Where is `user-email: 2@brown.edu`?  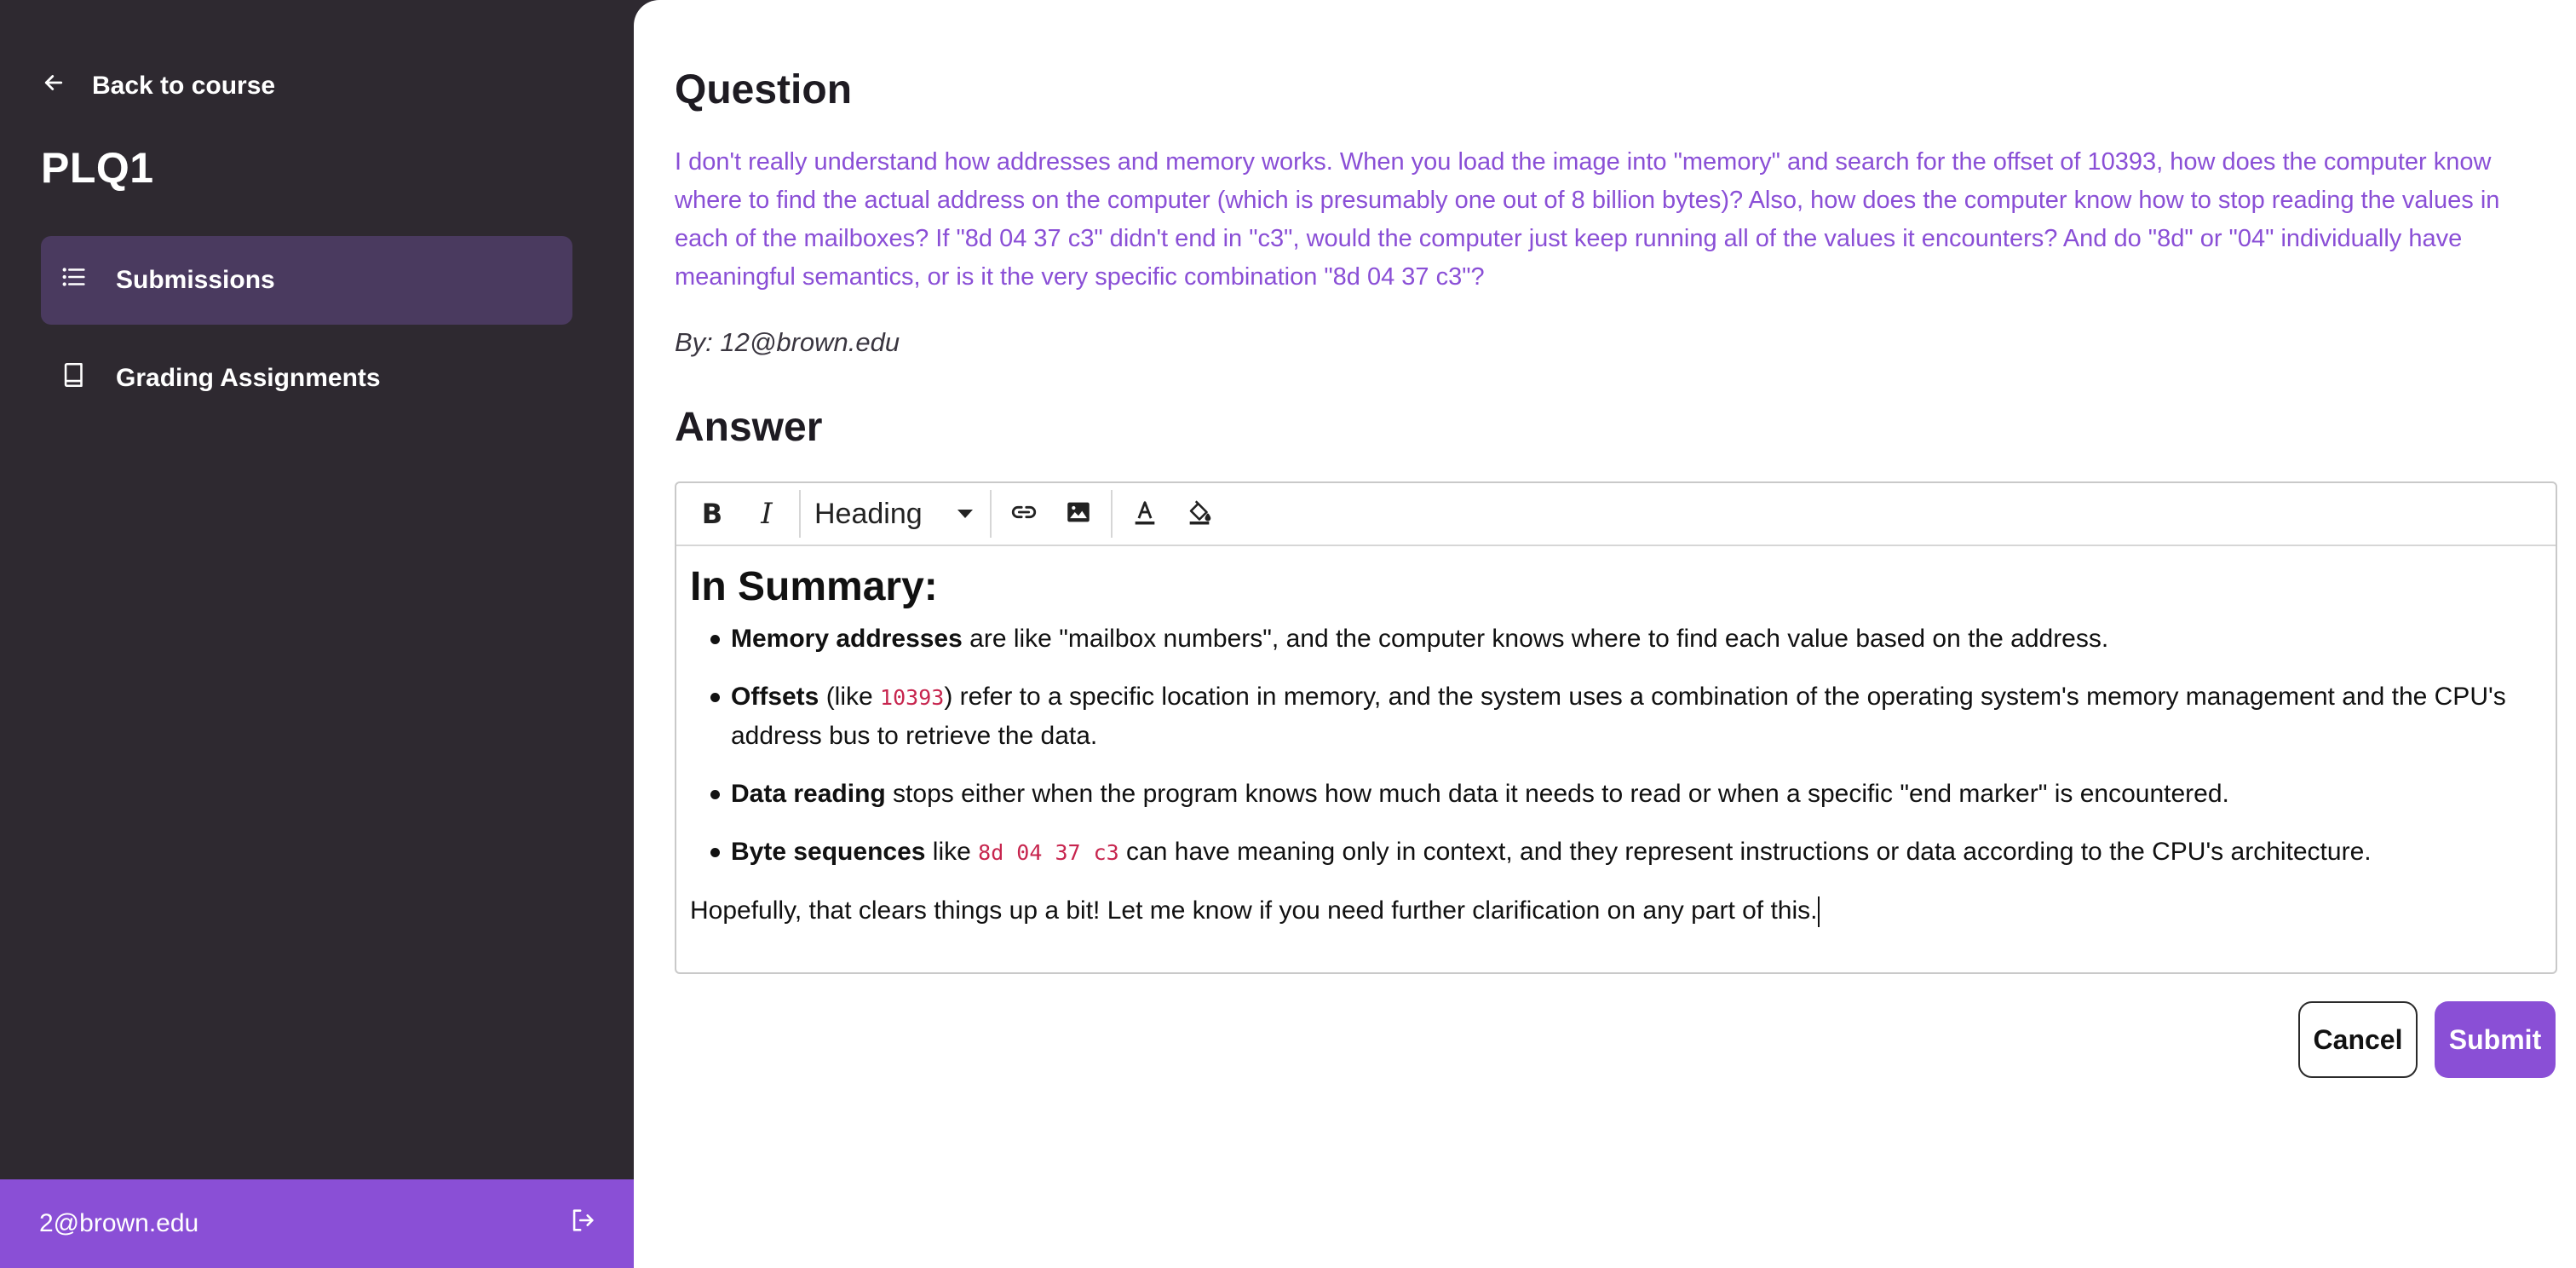
user-email: 2@brown.edu is located at coordinates (119, 1223).